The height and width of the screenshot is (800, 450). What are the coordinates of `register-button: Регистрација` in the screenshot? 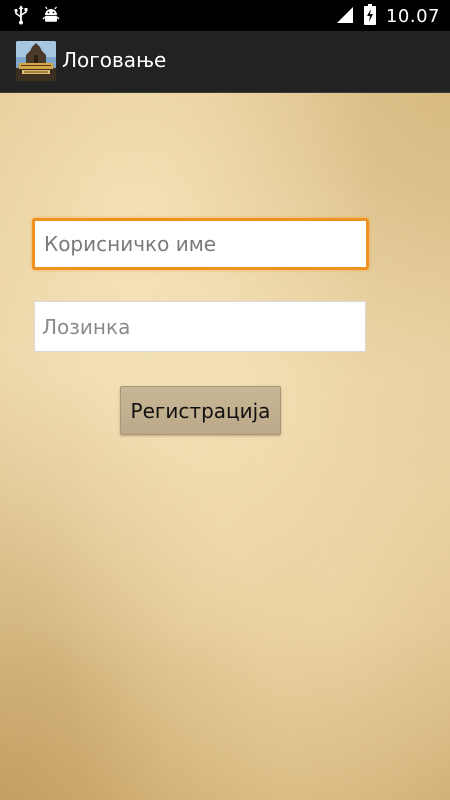 It's located at (200, 410).